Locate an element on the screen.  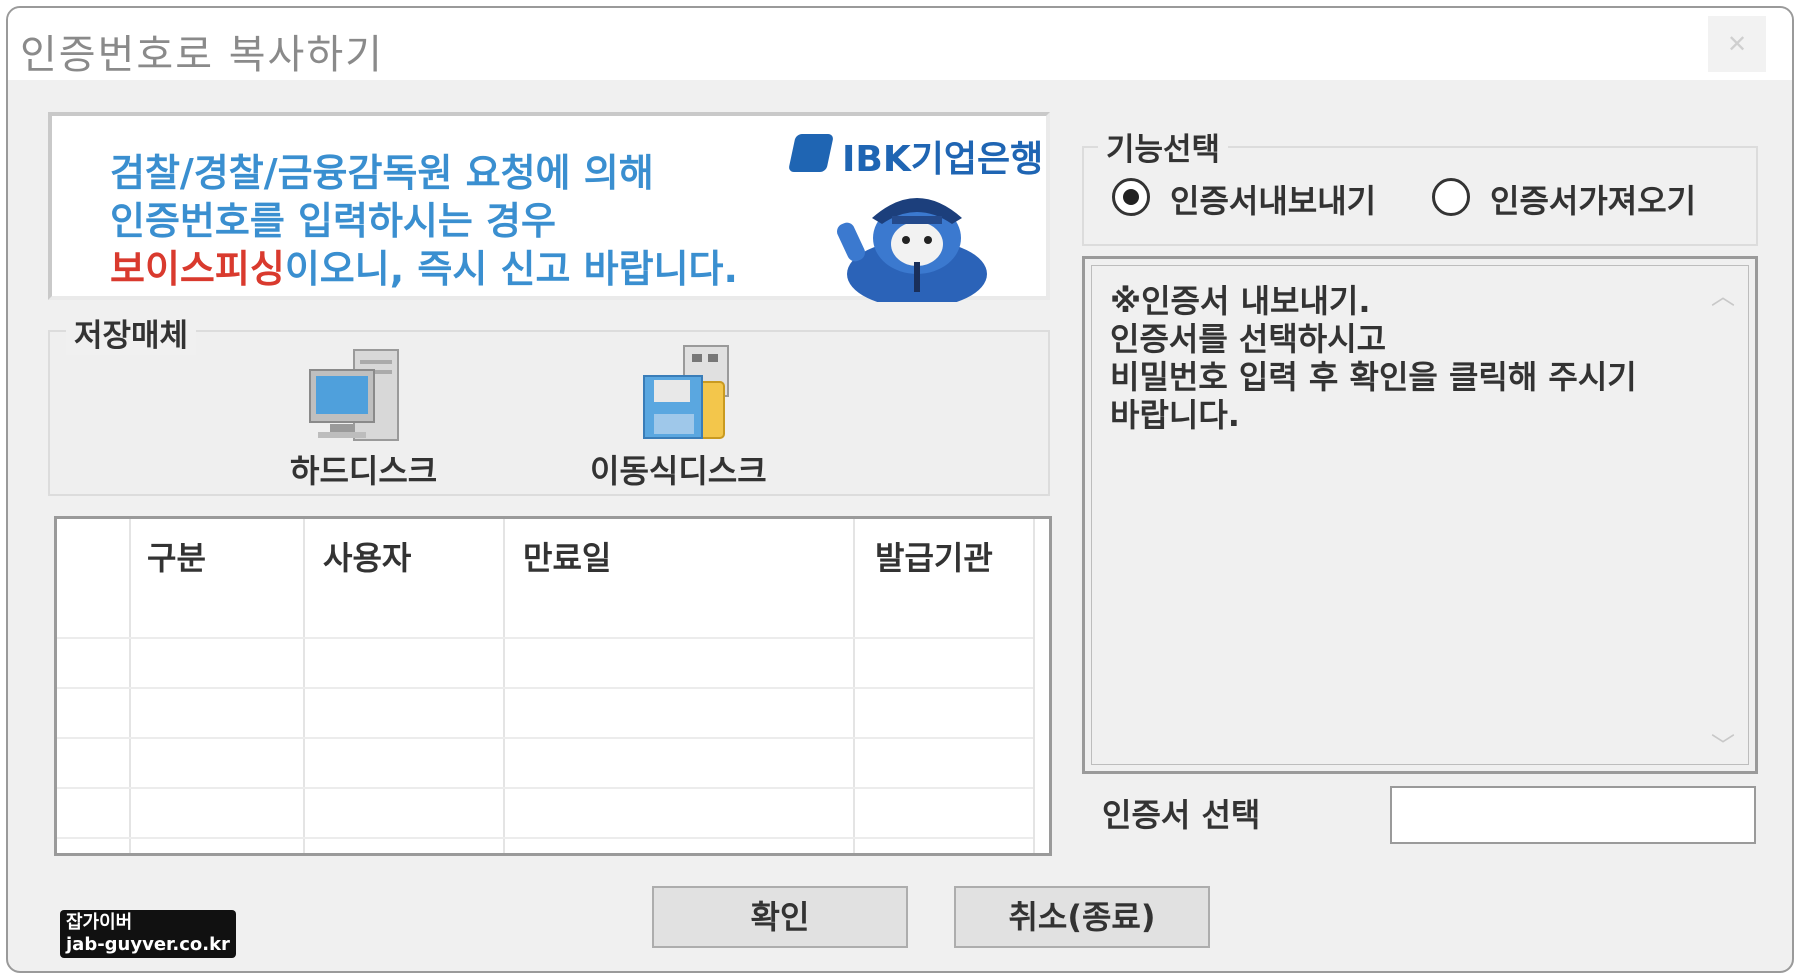
description-line: 바랍니다. is located at coordinates (1175, 415).